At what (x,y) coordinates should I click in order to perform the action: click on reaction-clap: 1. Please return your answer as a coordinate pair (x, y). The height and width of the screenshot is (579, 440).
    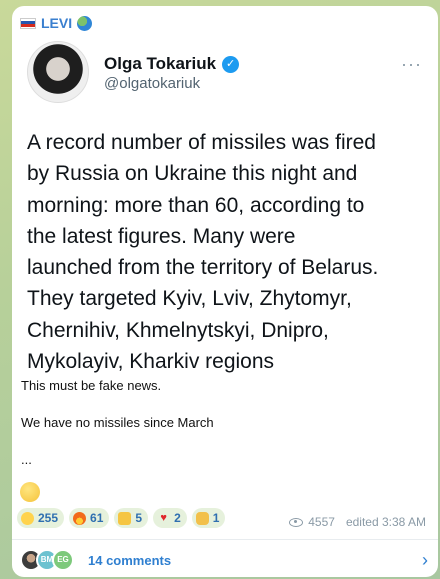
    Looking at the image, I should click on (208, 518).